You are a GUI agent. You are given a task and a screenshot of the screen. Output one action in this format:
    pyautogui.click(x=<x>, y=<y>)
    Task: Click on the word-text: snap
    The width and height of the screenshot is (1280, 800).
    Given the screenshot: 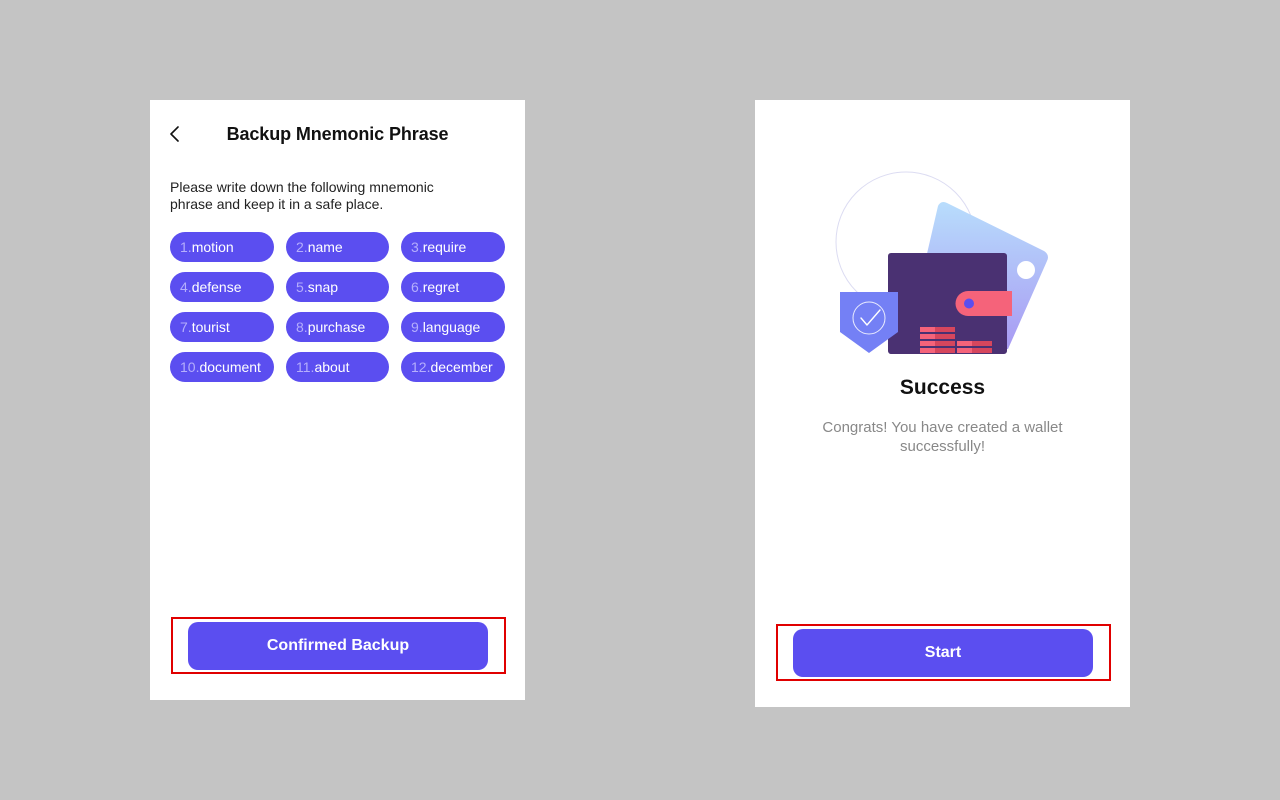 What is the action you would take?
    pyautogui.click(x=323, y=287)
    